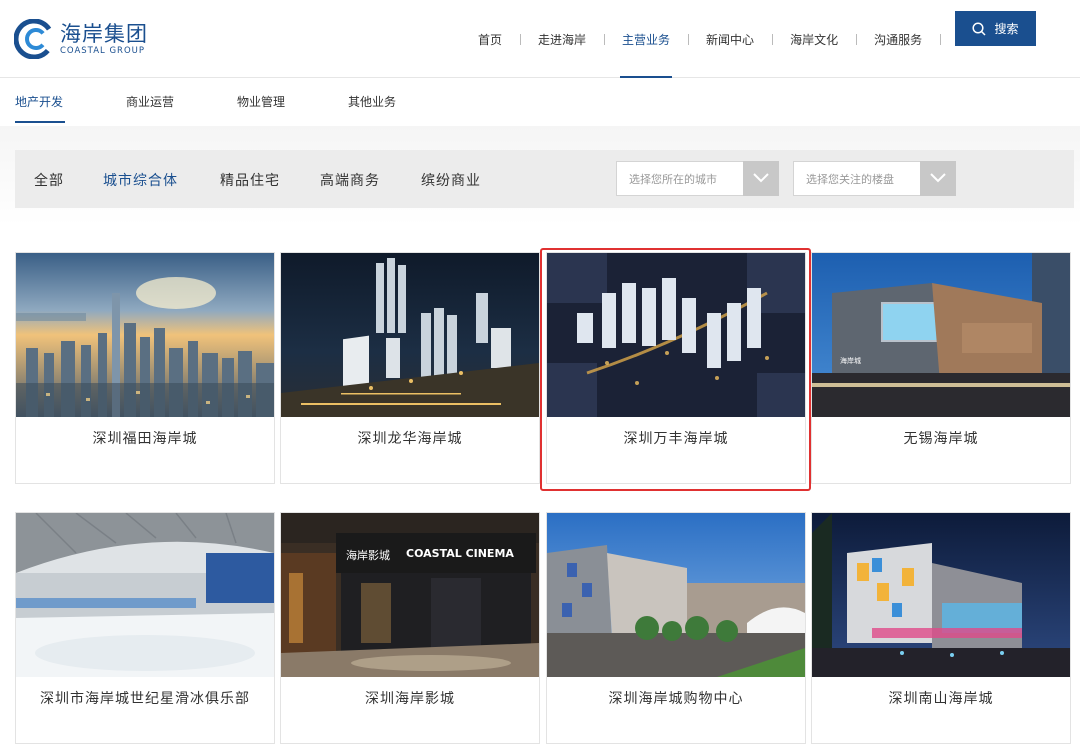 Image resolution: width=1080 pixels, height=750 pixels. What do you see at coordinates (460, 553) in the screenshot?
I see `cinema-sign-en: COASTAL CINEMA` at bounding box center [460, 553].